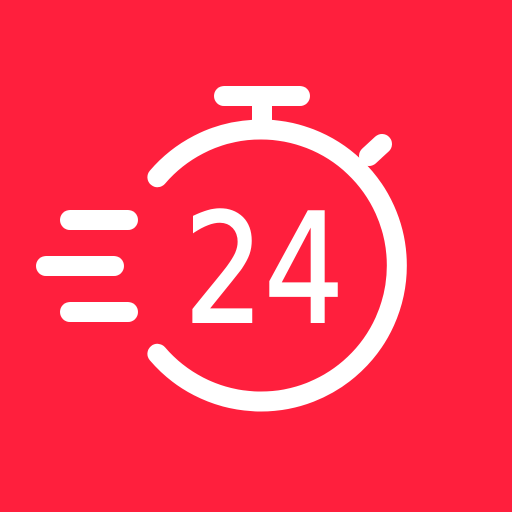 The width and height of the screenshot is (512, 512). Describe the element at coordinates (264, 269) in the screenshot. I see `number-label: 24` at that location.